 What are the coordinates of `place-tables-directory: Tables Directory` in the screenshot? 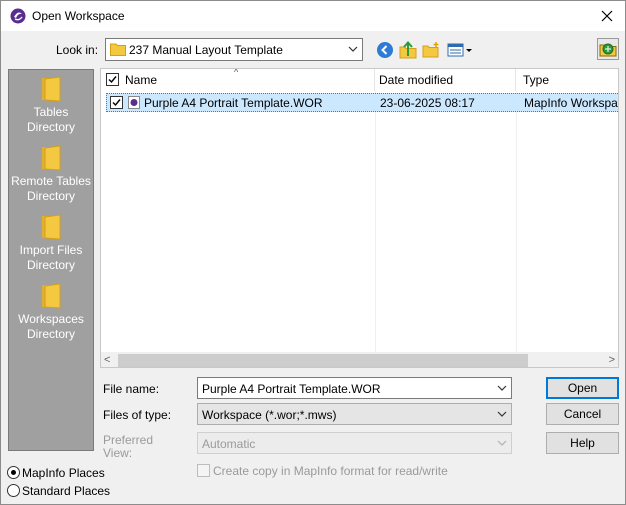 It's located at (51, 105).